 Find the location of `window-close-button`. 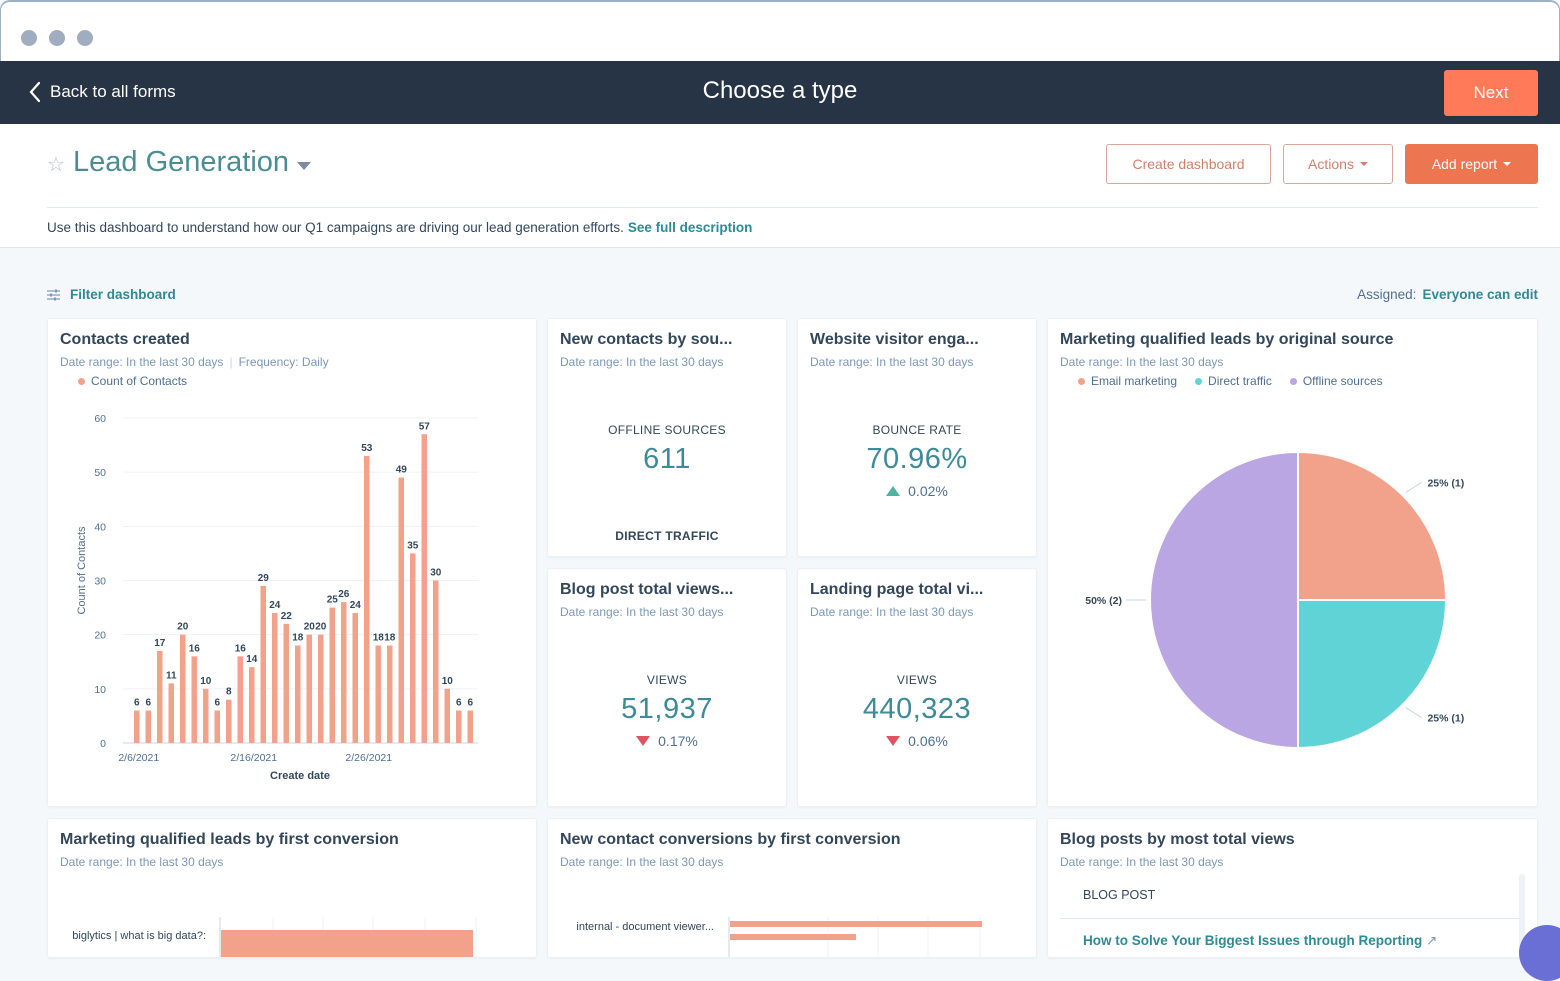

window-close-button is located at coordinates (29, 38).